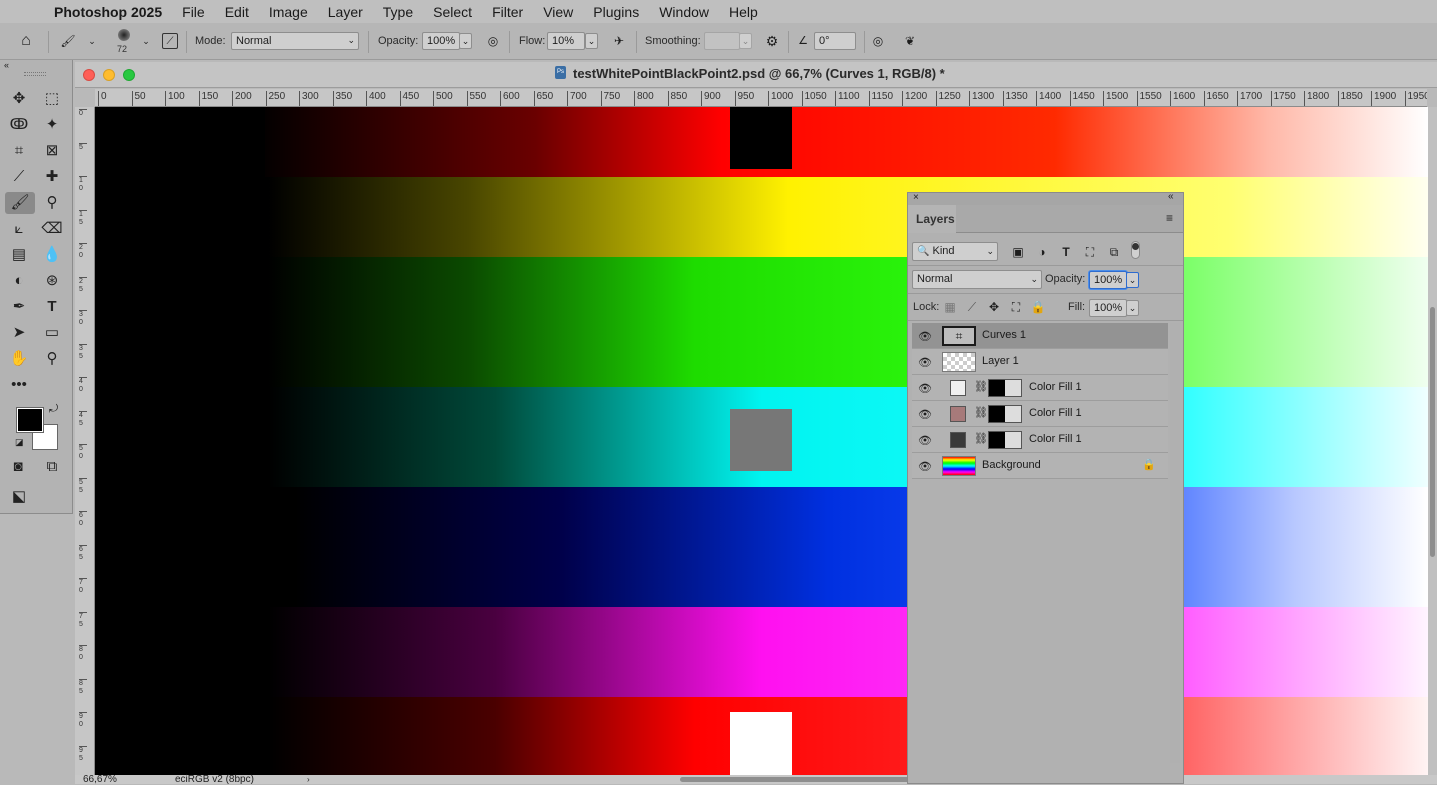  I want to click on close-panel-icon: ×, so click(916, 197).